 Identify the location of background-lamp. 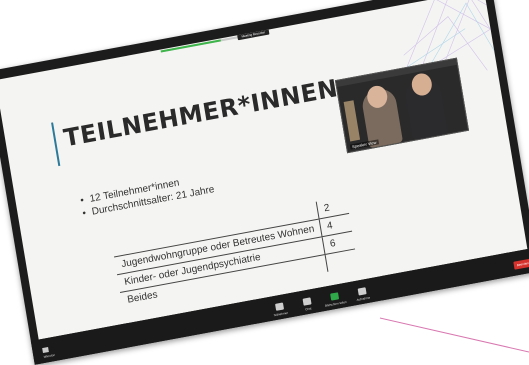
(352, 121).